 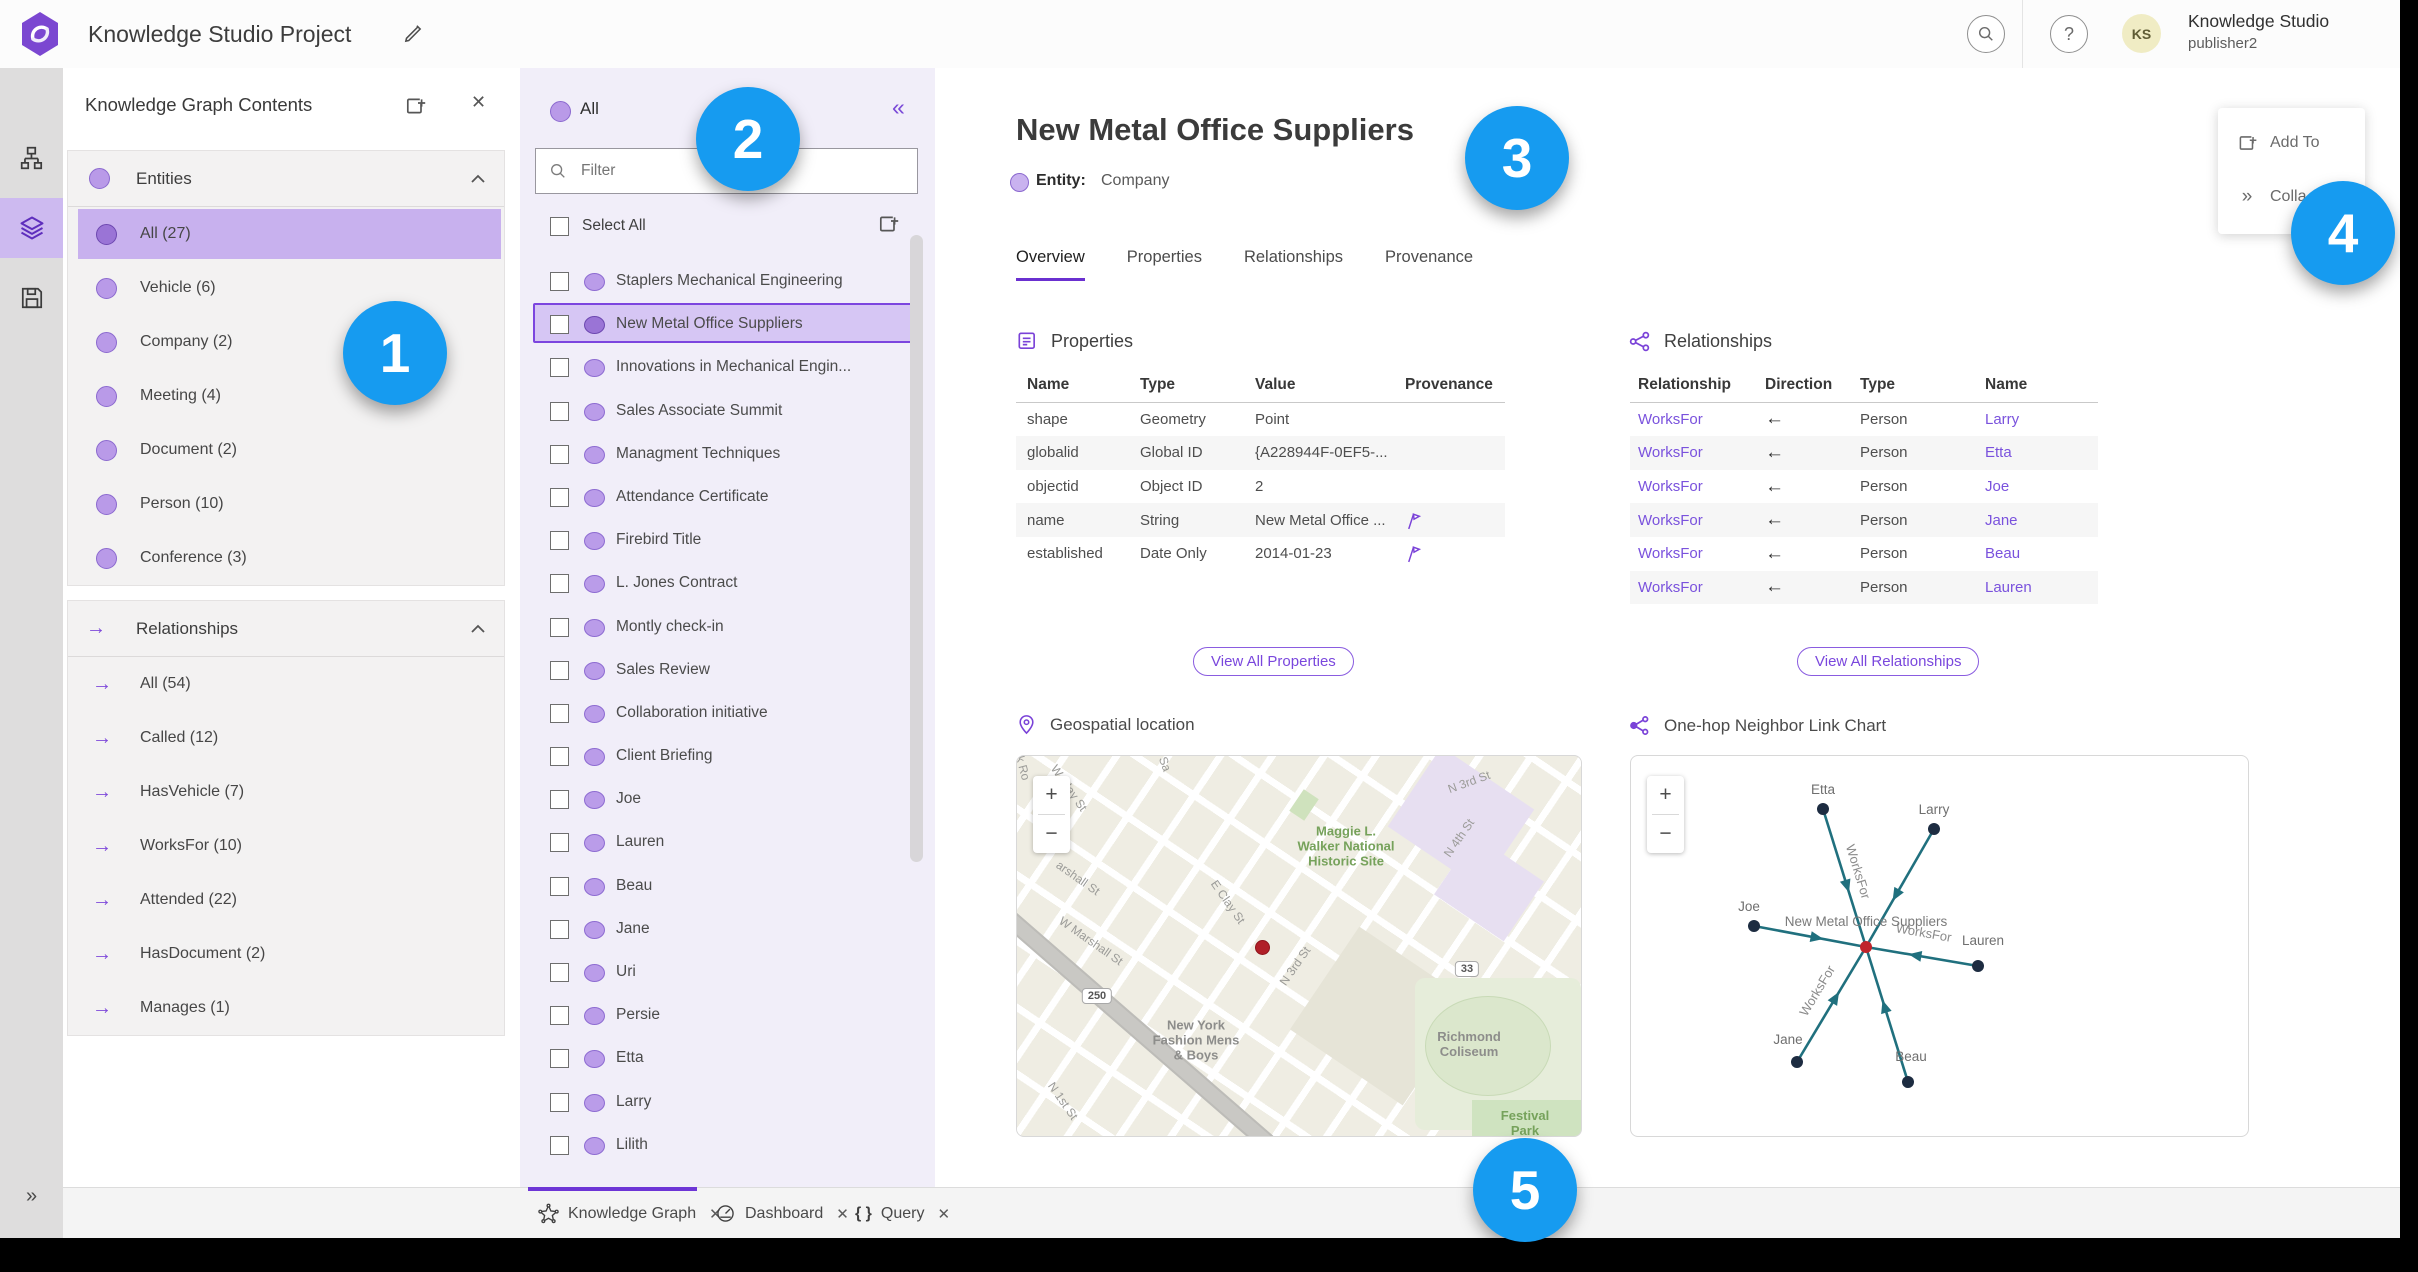 What do you see at coordinates (1986, 34) in the screenshot?
I see `search-button` at bounding box center [1986, 34].